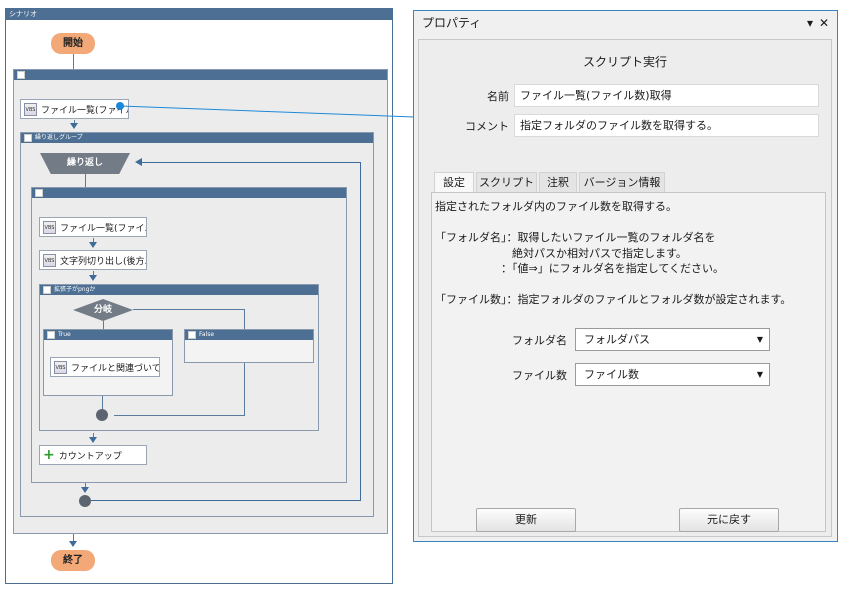 This screenshot has height=608, width=842. I want to click on tab-settings: 設定, so click(454, 183).